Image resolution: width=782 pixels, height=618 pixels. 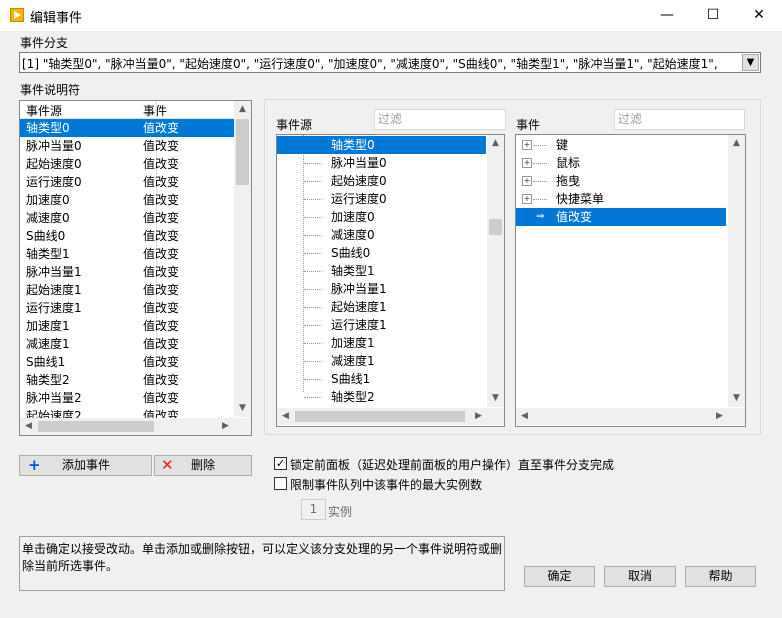 What do you see at coordinates (405, 379) in the screenshot?
I see `tree-item: S曲线1` at bounding box center [405, 379].